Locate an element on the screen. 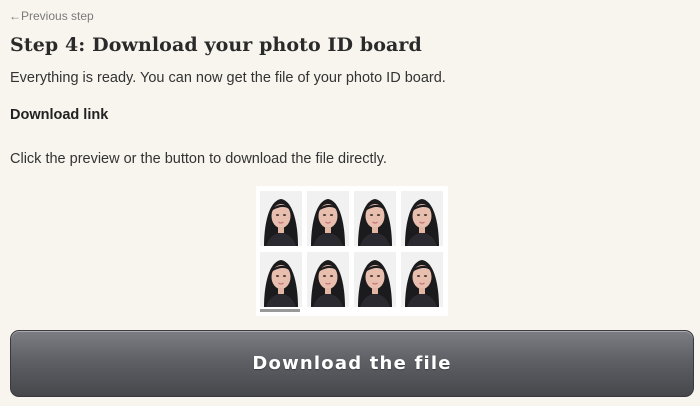  photo-board-preview is located at coordinates (352, 251).